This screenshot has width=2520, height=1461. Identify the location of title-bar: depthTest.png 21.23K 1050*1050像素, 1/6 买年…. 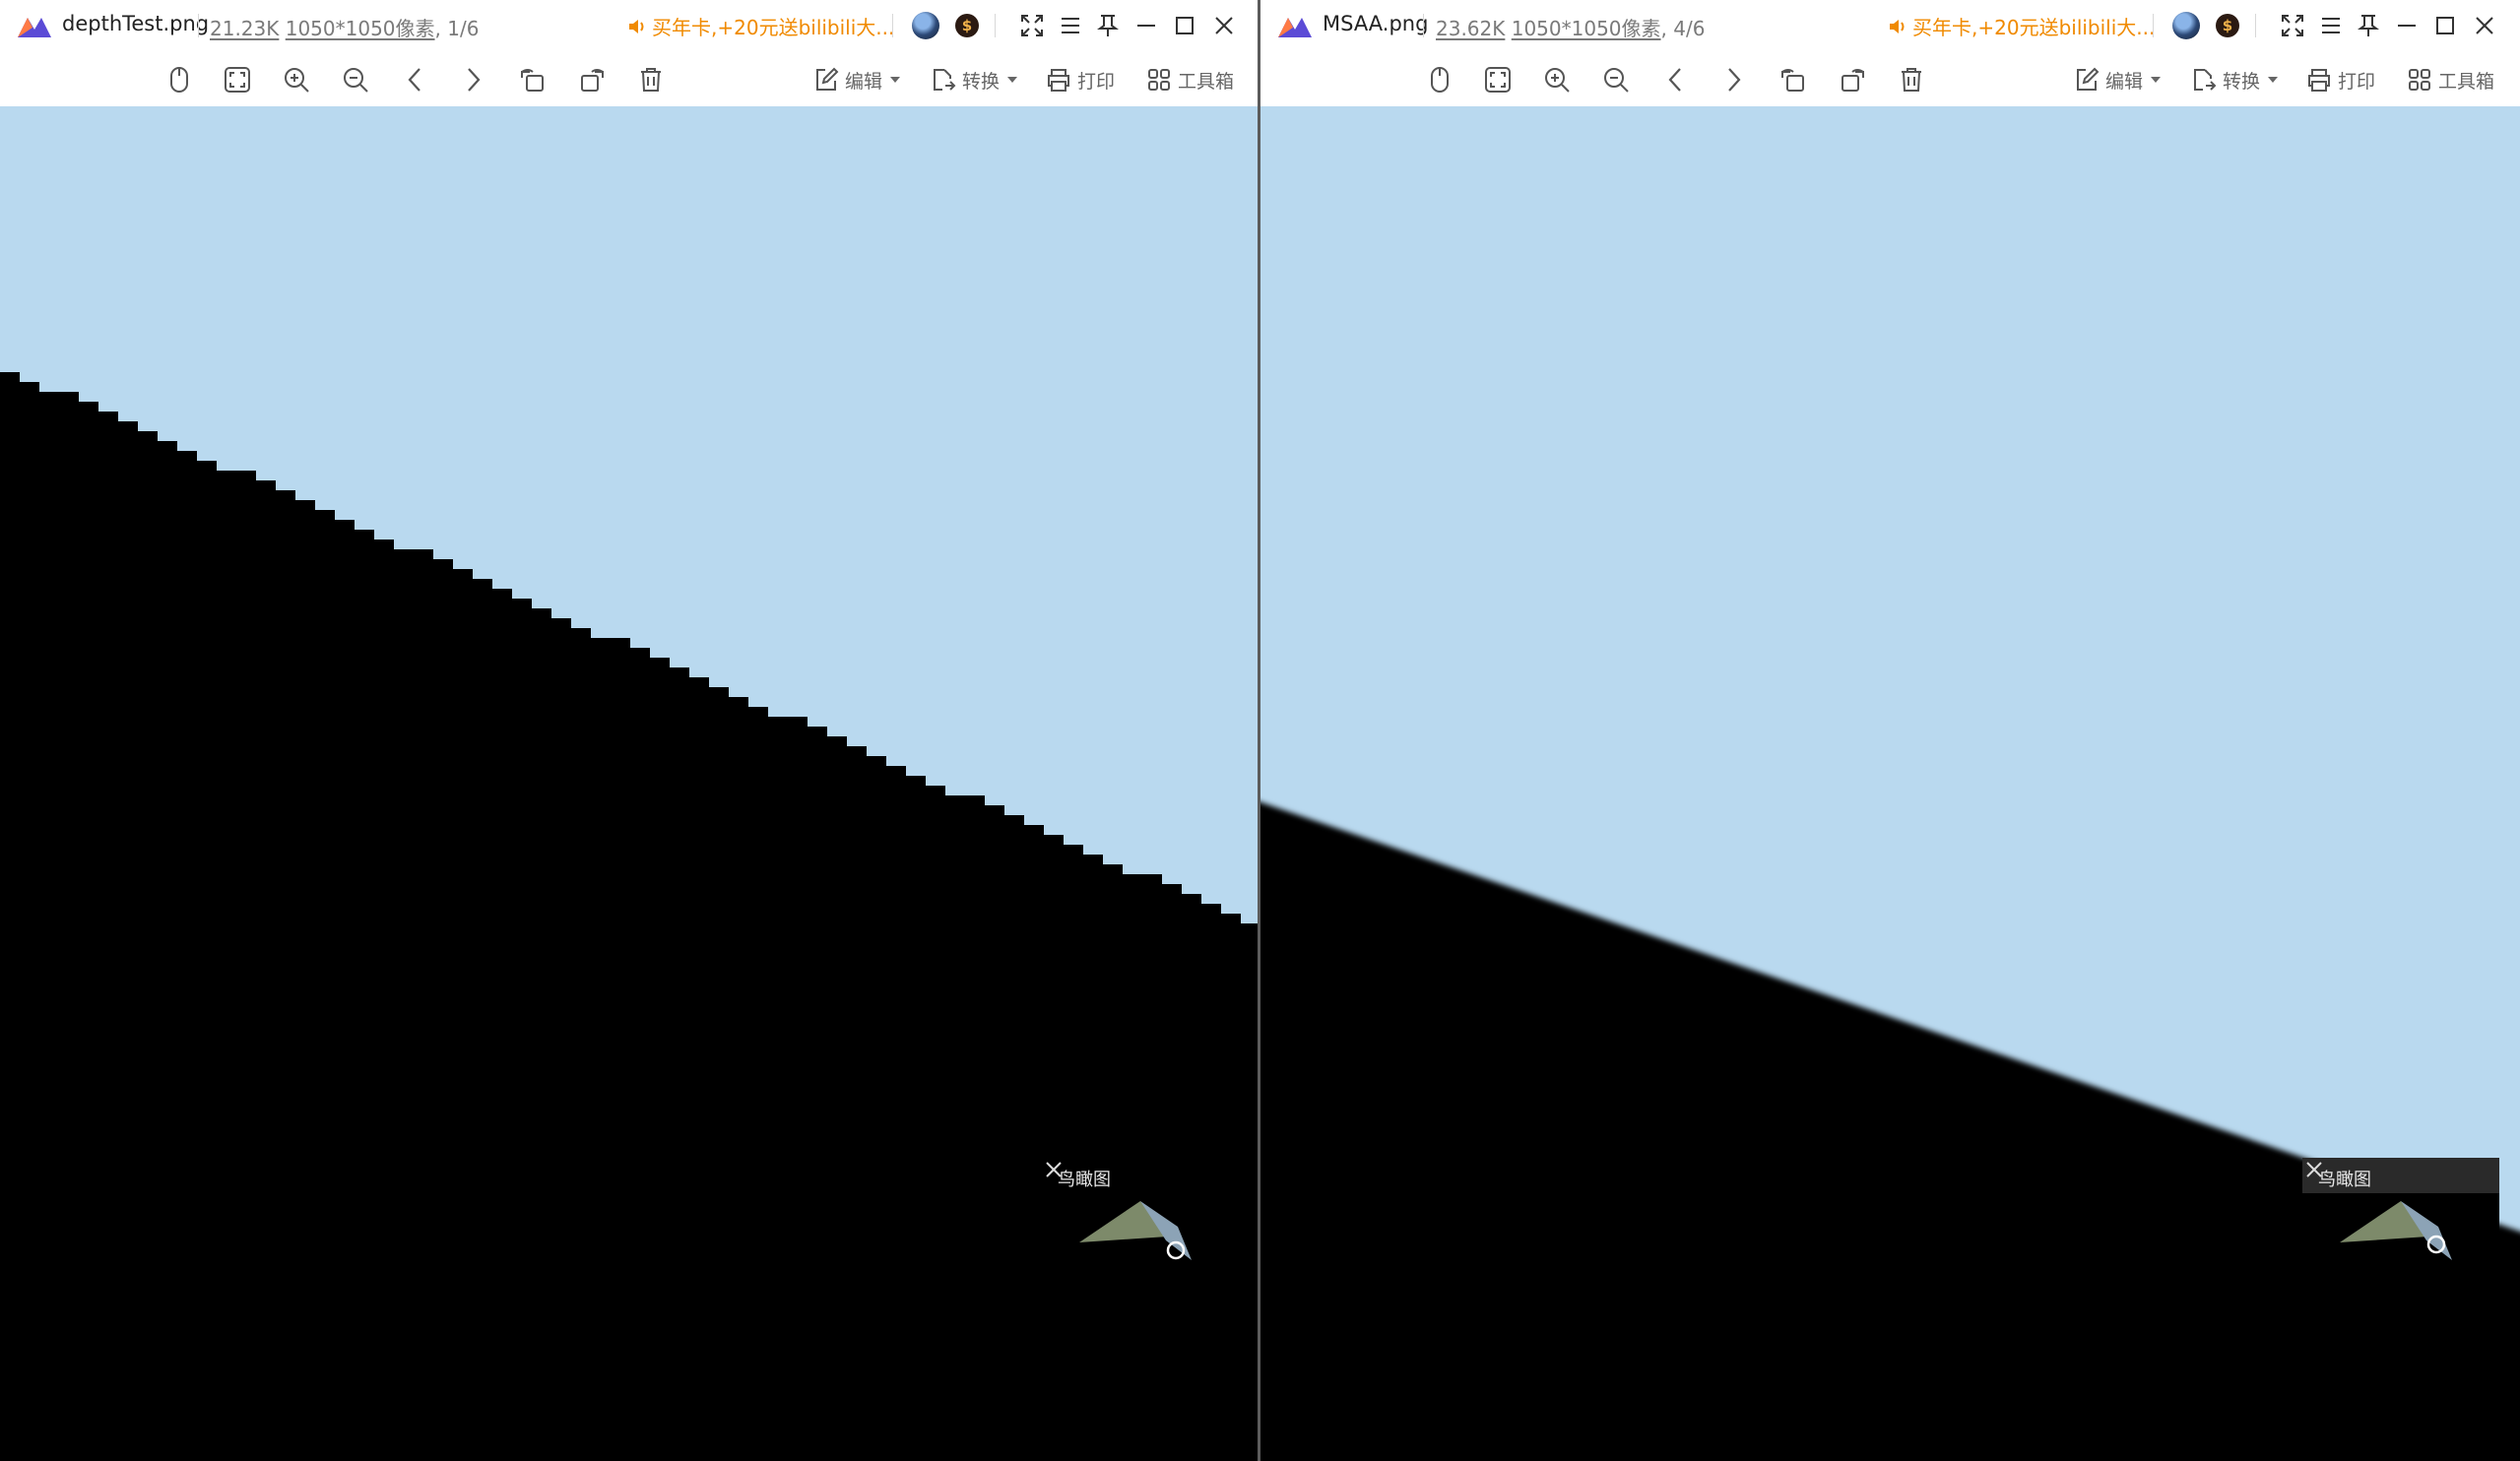
(629, 25).